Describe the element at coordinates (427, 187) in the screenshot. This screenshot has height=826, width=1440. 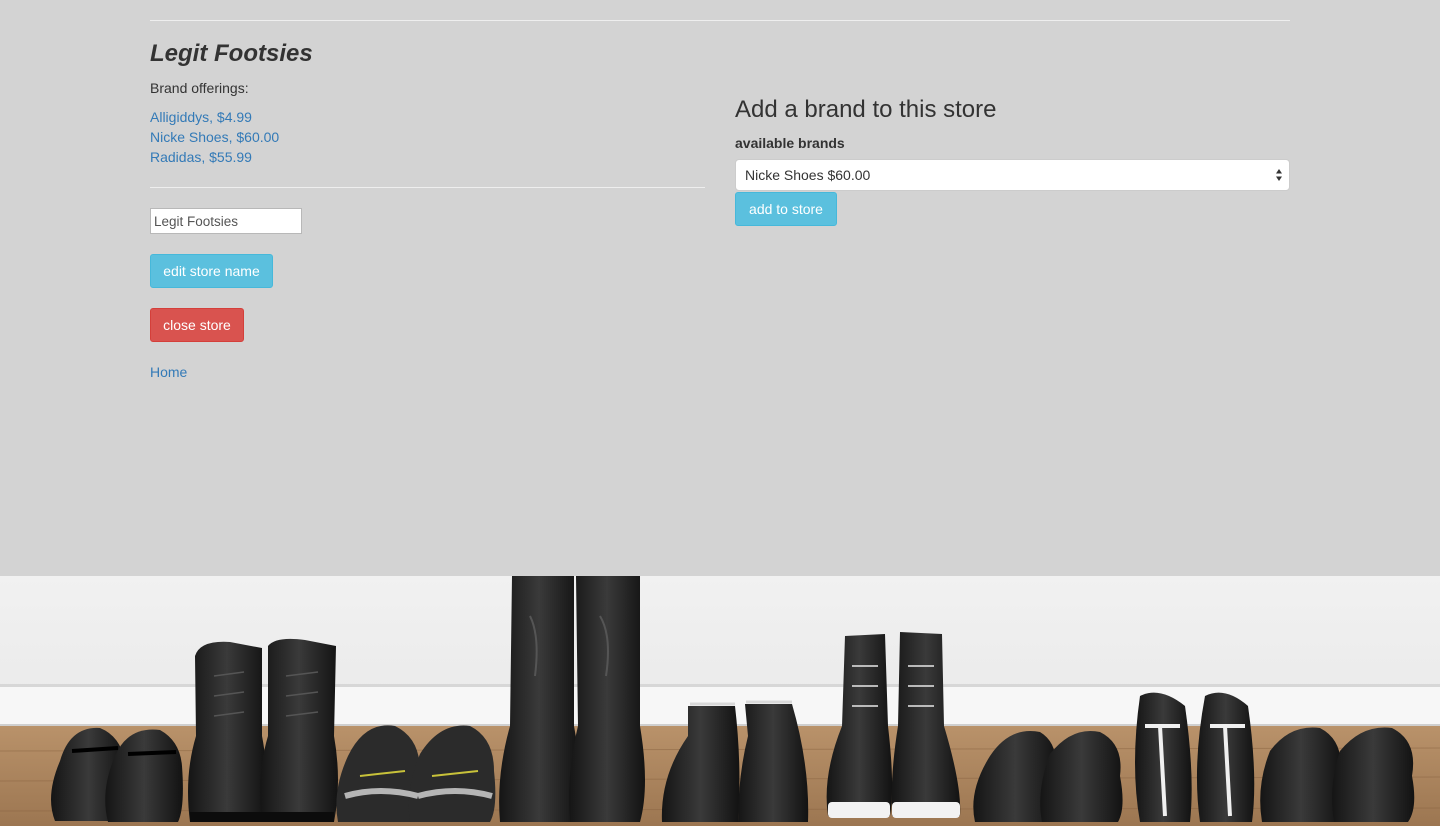
I see `section-divider` at that location.